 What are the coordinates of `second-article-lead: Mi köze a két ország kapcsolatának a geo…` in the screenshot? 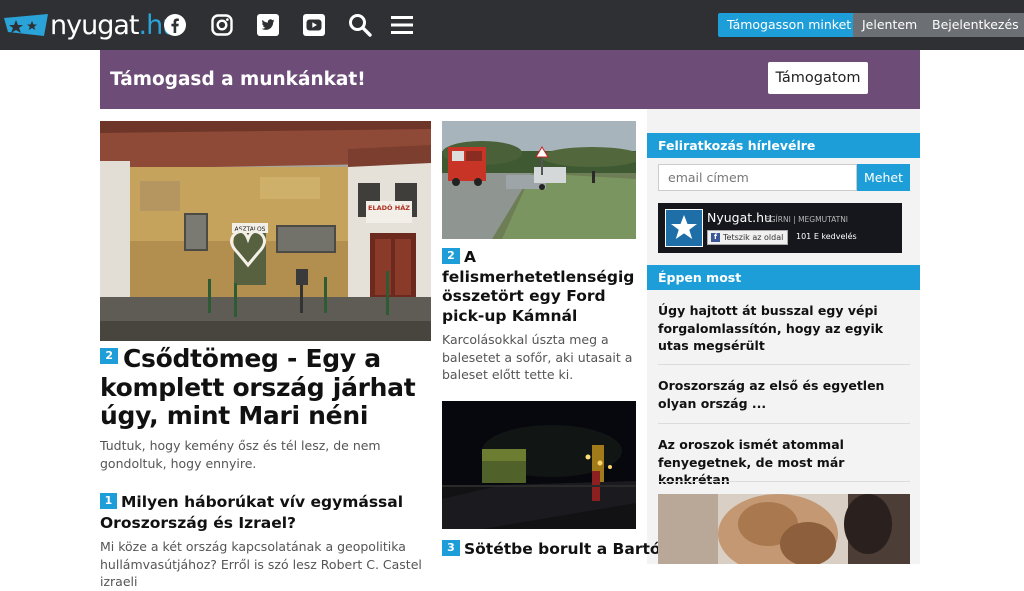 It's located at (261, 564).